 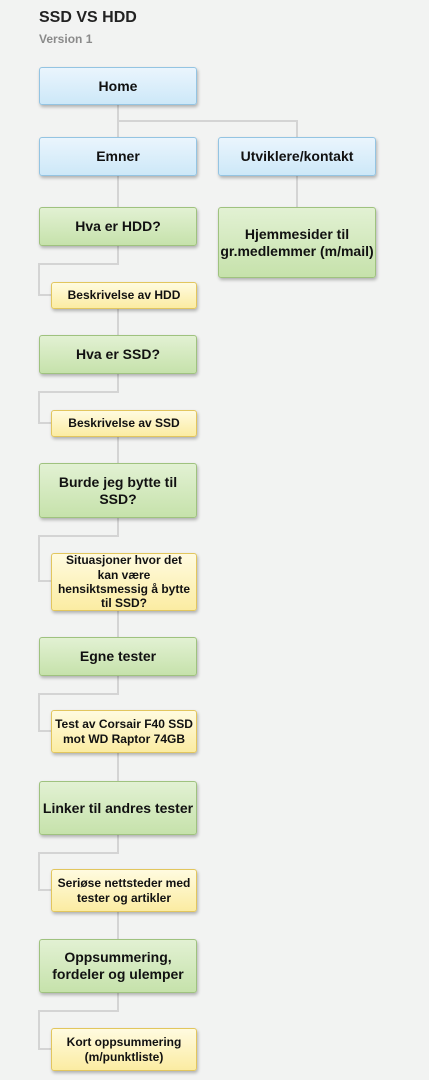 I want to click on node-utviklere-kontakt: Utviklere/kontakt, so click(x=297, y=156).